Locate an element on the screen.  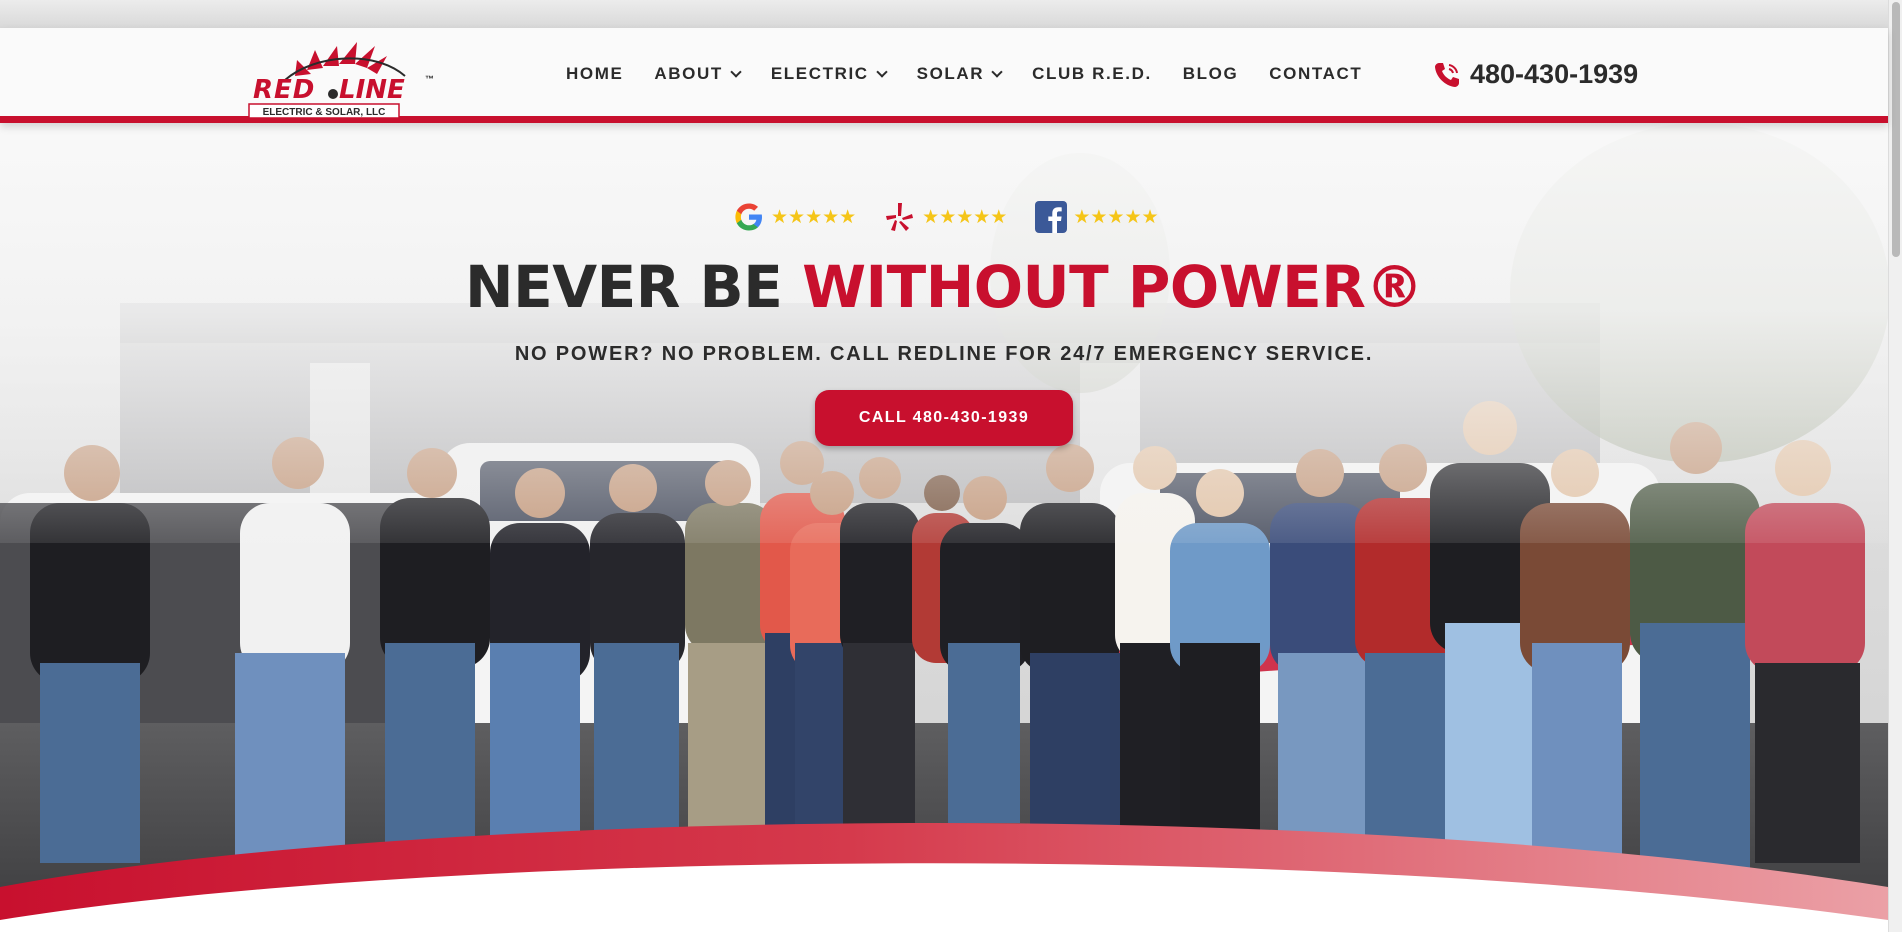
nav-home: HOME is located at coordinates (594, 74).